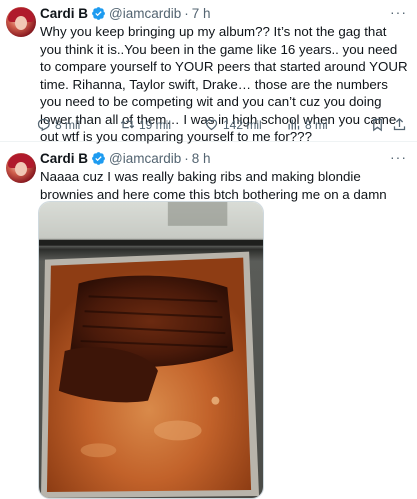 The height and width of the screenshot is (499, 417). I want to click on reply-button: 8 mil, so click(58, 124).